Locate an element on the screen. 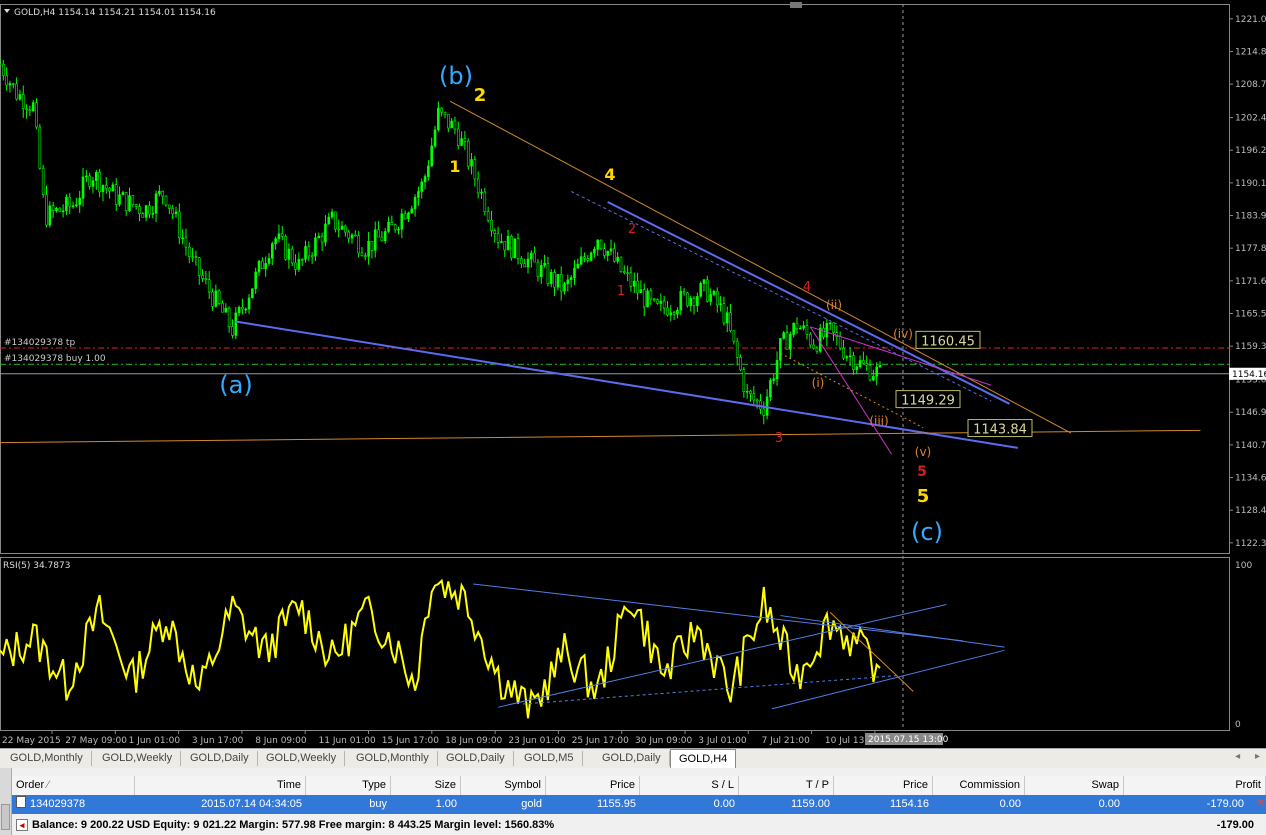 The height and width of the screenshot is (835, 1266). wave-label-1: 2 is located at coordinates (480, 95).